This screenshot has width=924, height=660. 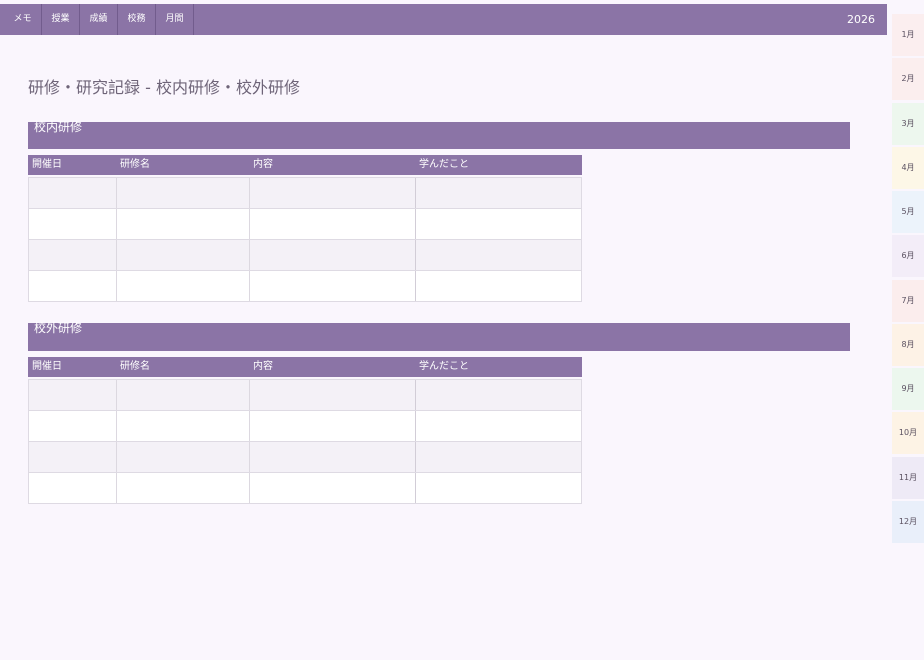 What do you see at coordinates (908, 212) in the screenshot?
I see `month-tab-5: 5月` at bounding box center [908, 212].